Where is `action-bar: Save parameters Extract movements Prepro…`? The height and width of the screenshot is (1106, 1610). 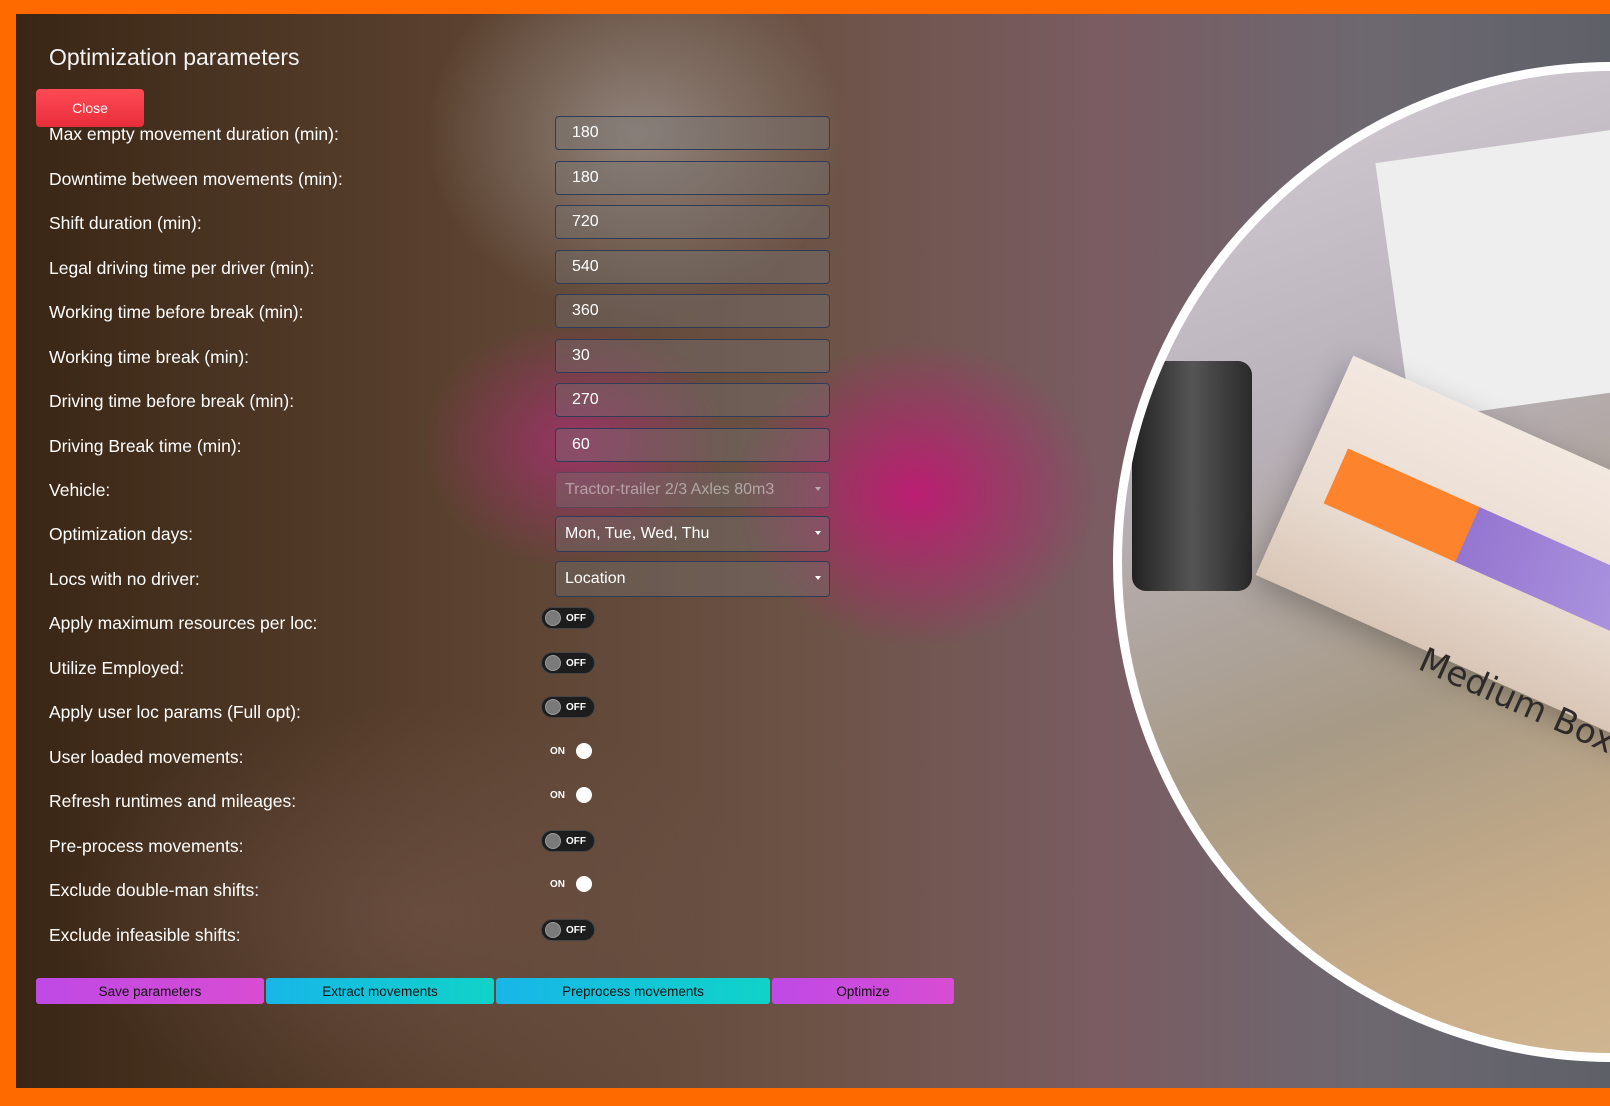 action-bar: Save parameters Extract movements Prepro… is located at coordinates (506, 991).